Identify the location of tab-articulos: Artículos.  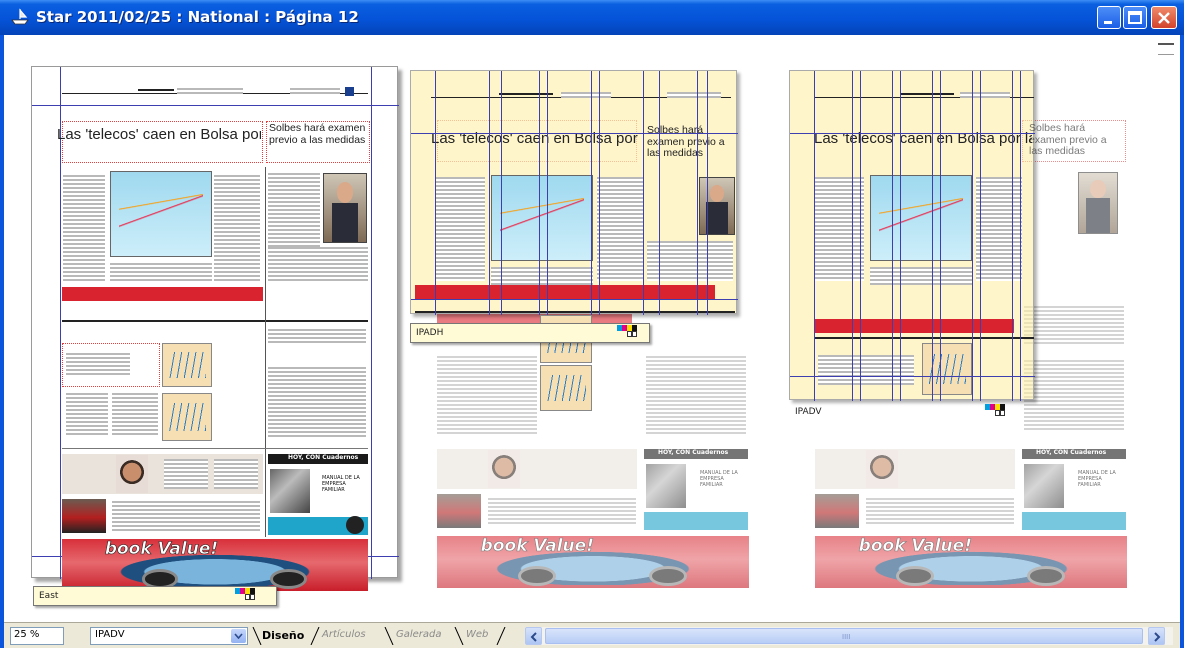
(344, 635).